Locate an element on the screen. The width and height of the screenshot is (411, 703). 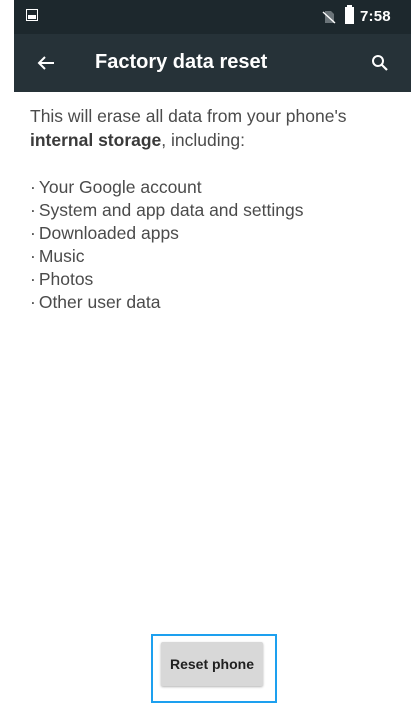
intro-suffix: , including: is located at coordinates (203, 140).